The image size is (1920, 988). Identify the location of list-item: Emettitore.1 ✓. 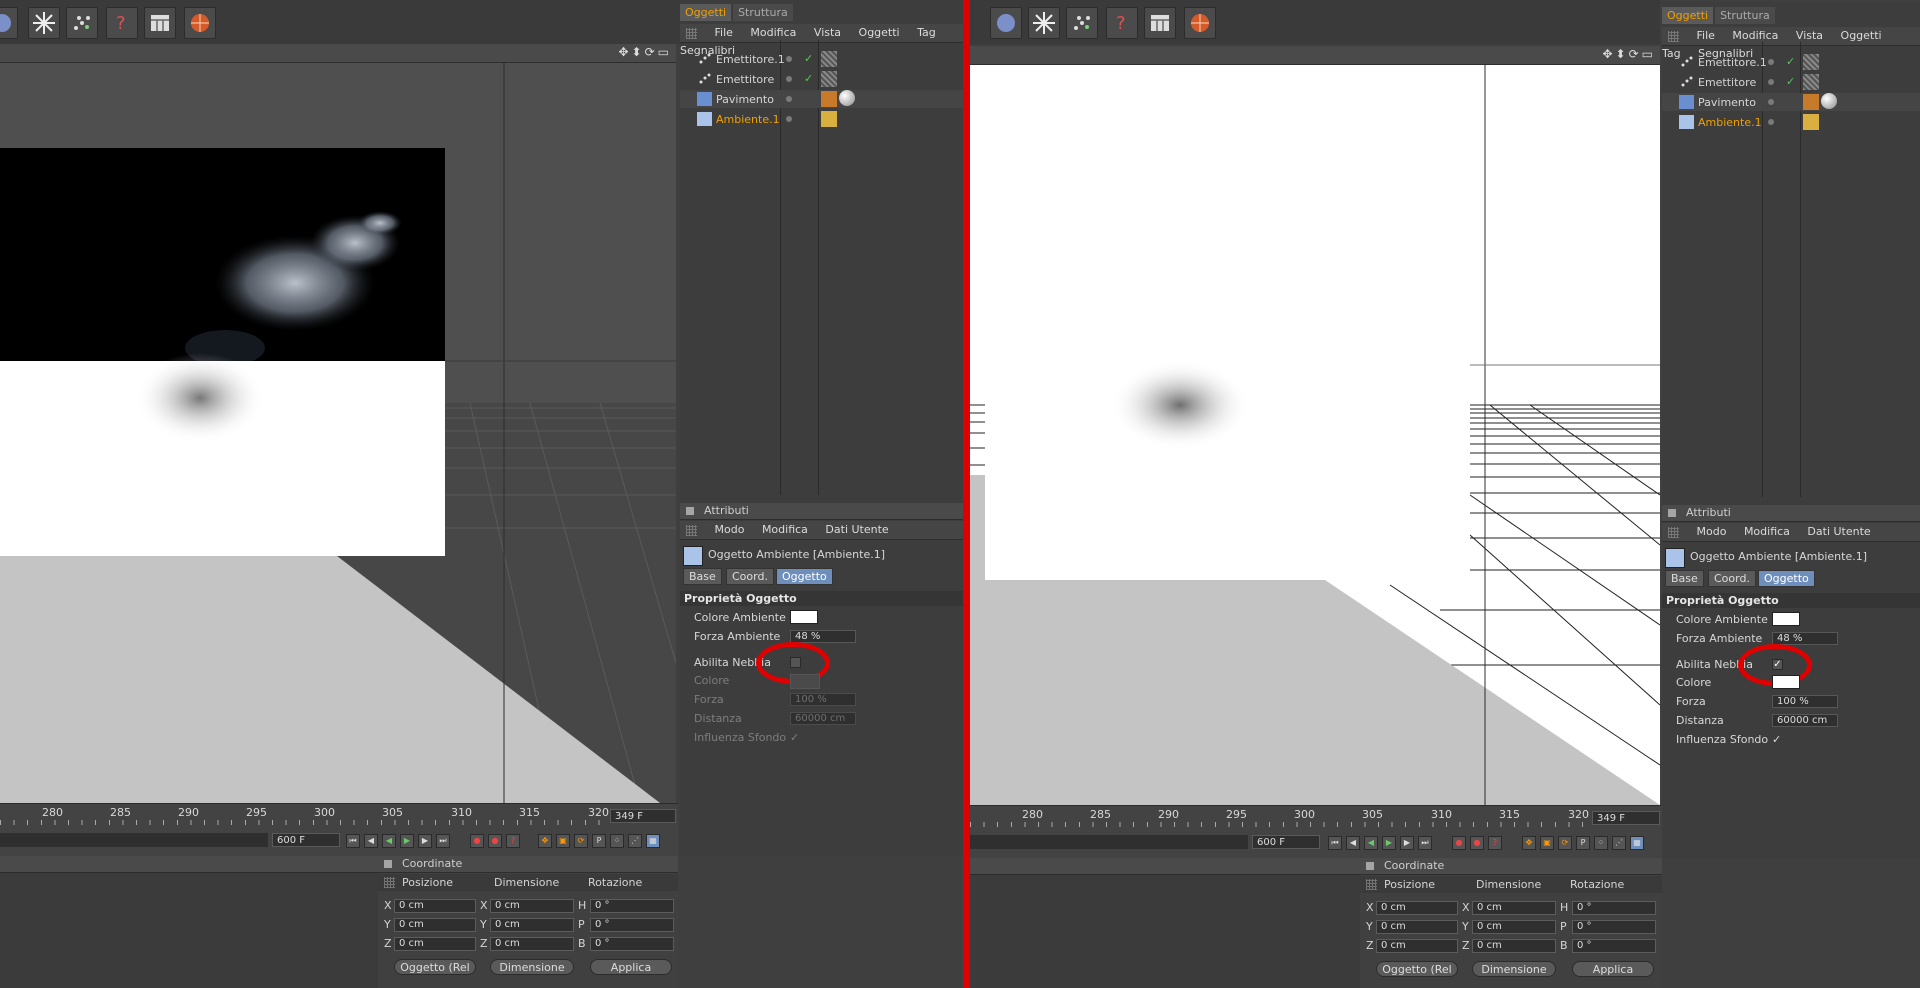
(1791, 62).